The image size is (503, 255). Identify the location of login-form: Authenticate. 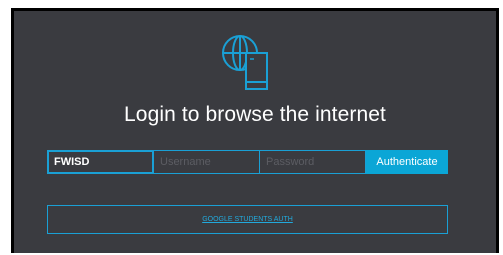
(247, 162).